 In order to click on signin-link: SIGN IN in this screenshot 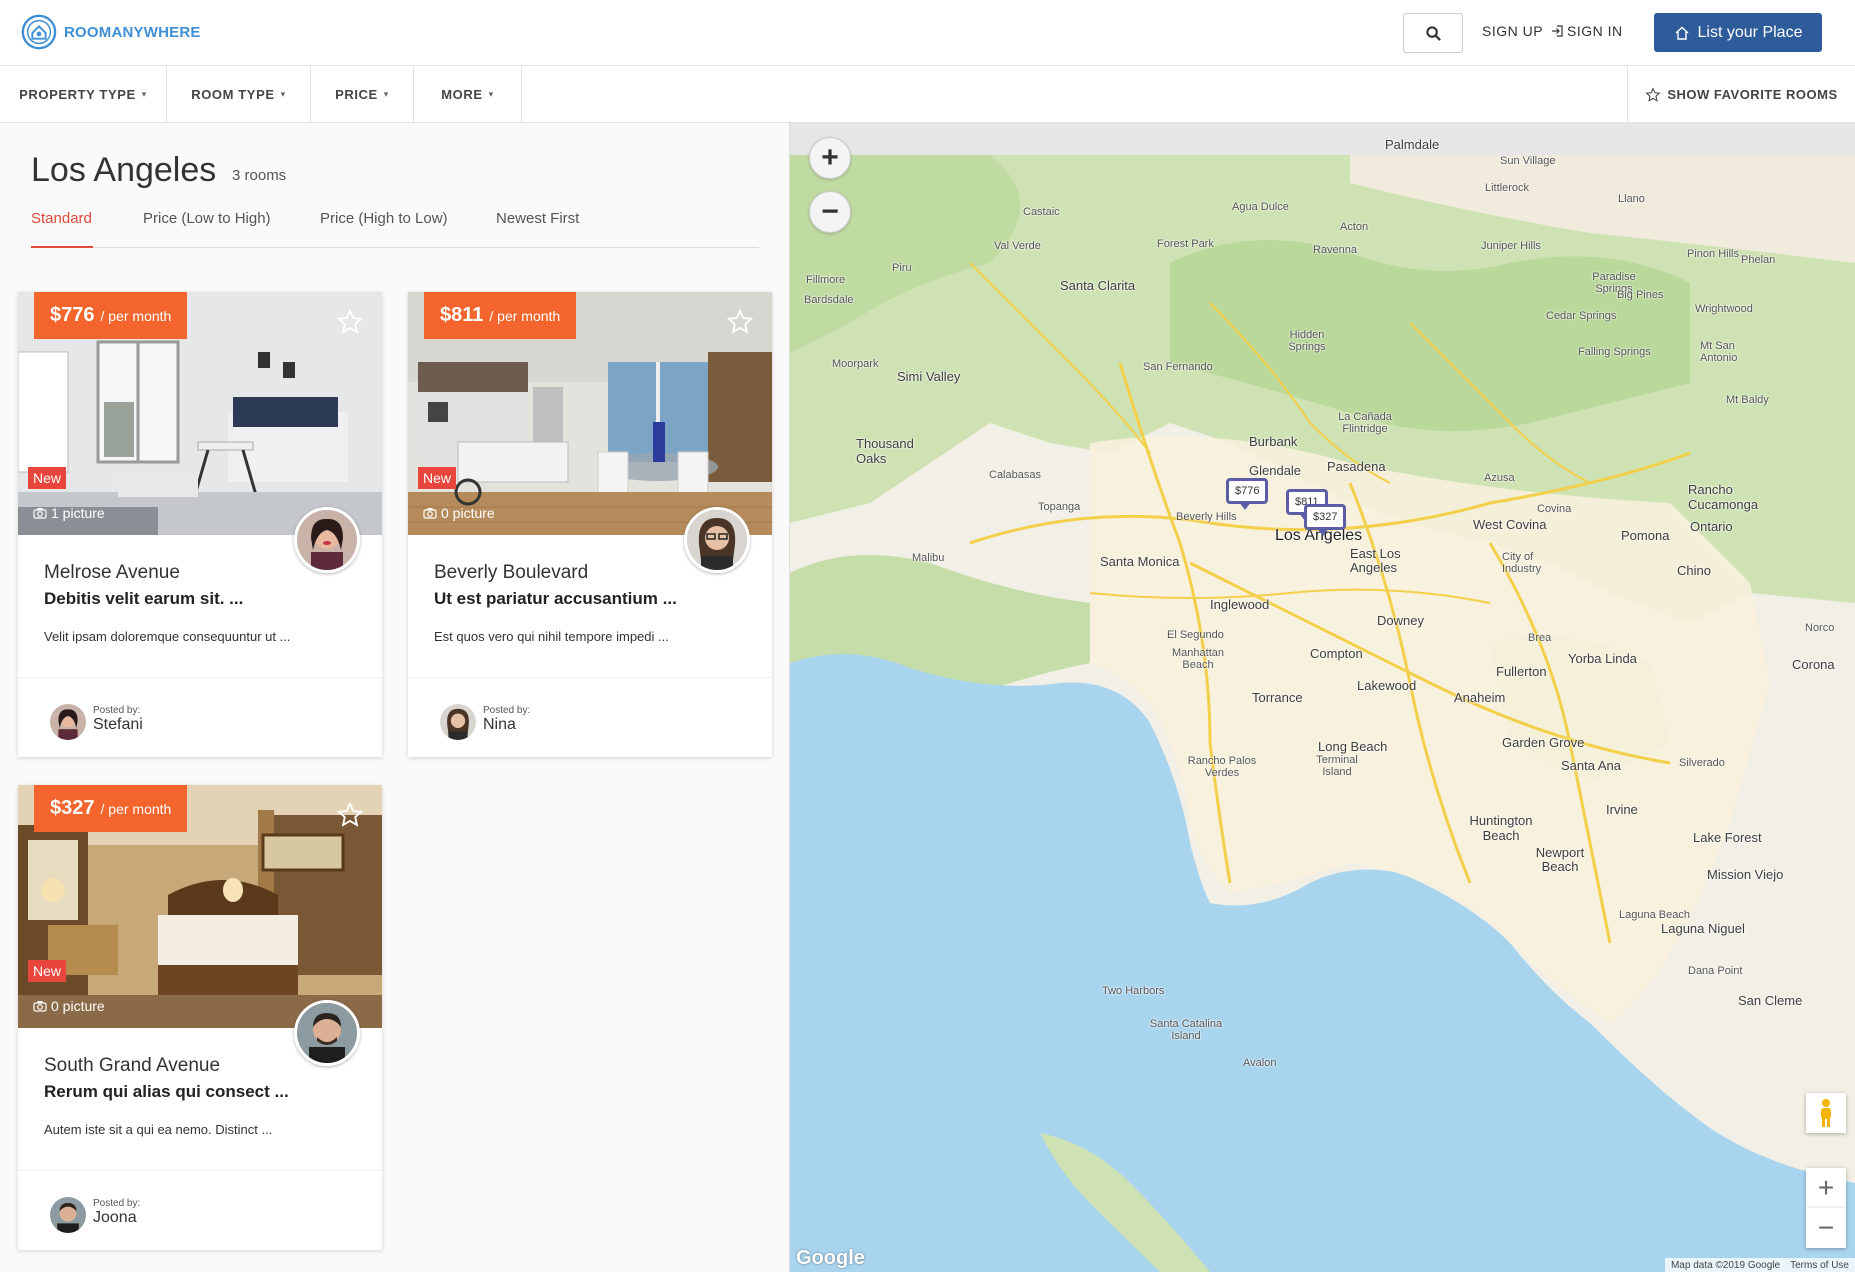, I will do `click(1587, 31)`.